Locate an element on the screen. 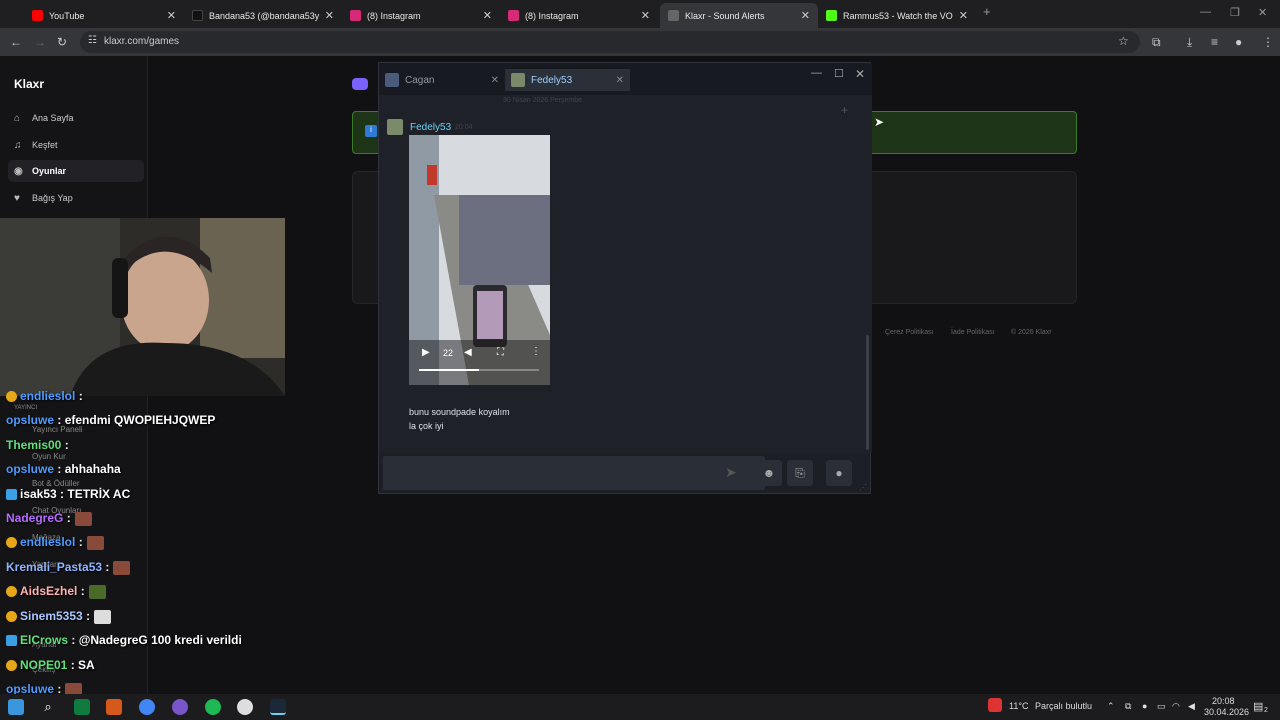 This screenshot has width=1280, height=720. chat-scrollbar is located at coordinates (867, 392).